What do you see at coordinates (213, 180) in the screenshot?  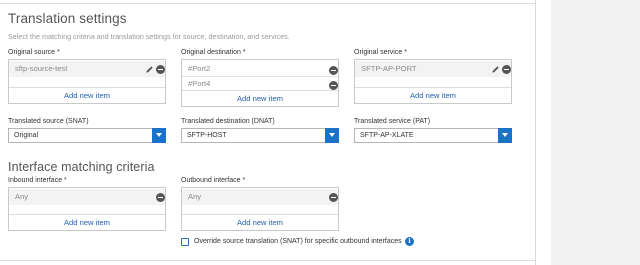 I see `outbound-interface-label: Outbound interface *` at bounding box center [213, 180].